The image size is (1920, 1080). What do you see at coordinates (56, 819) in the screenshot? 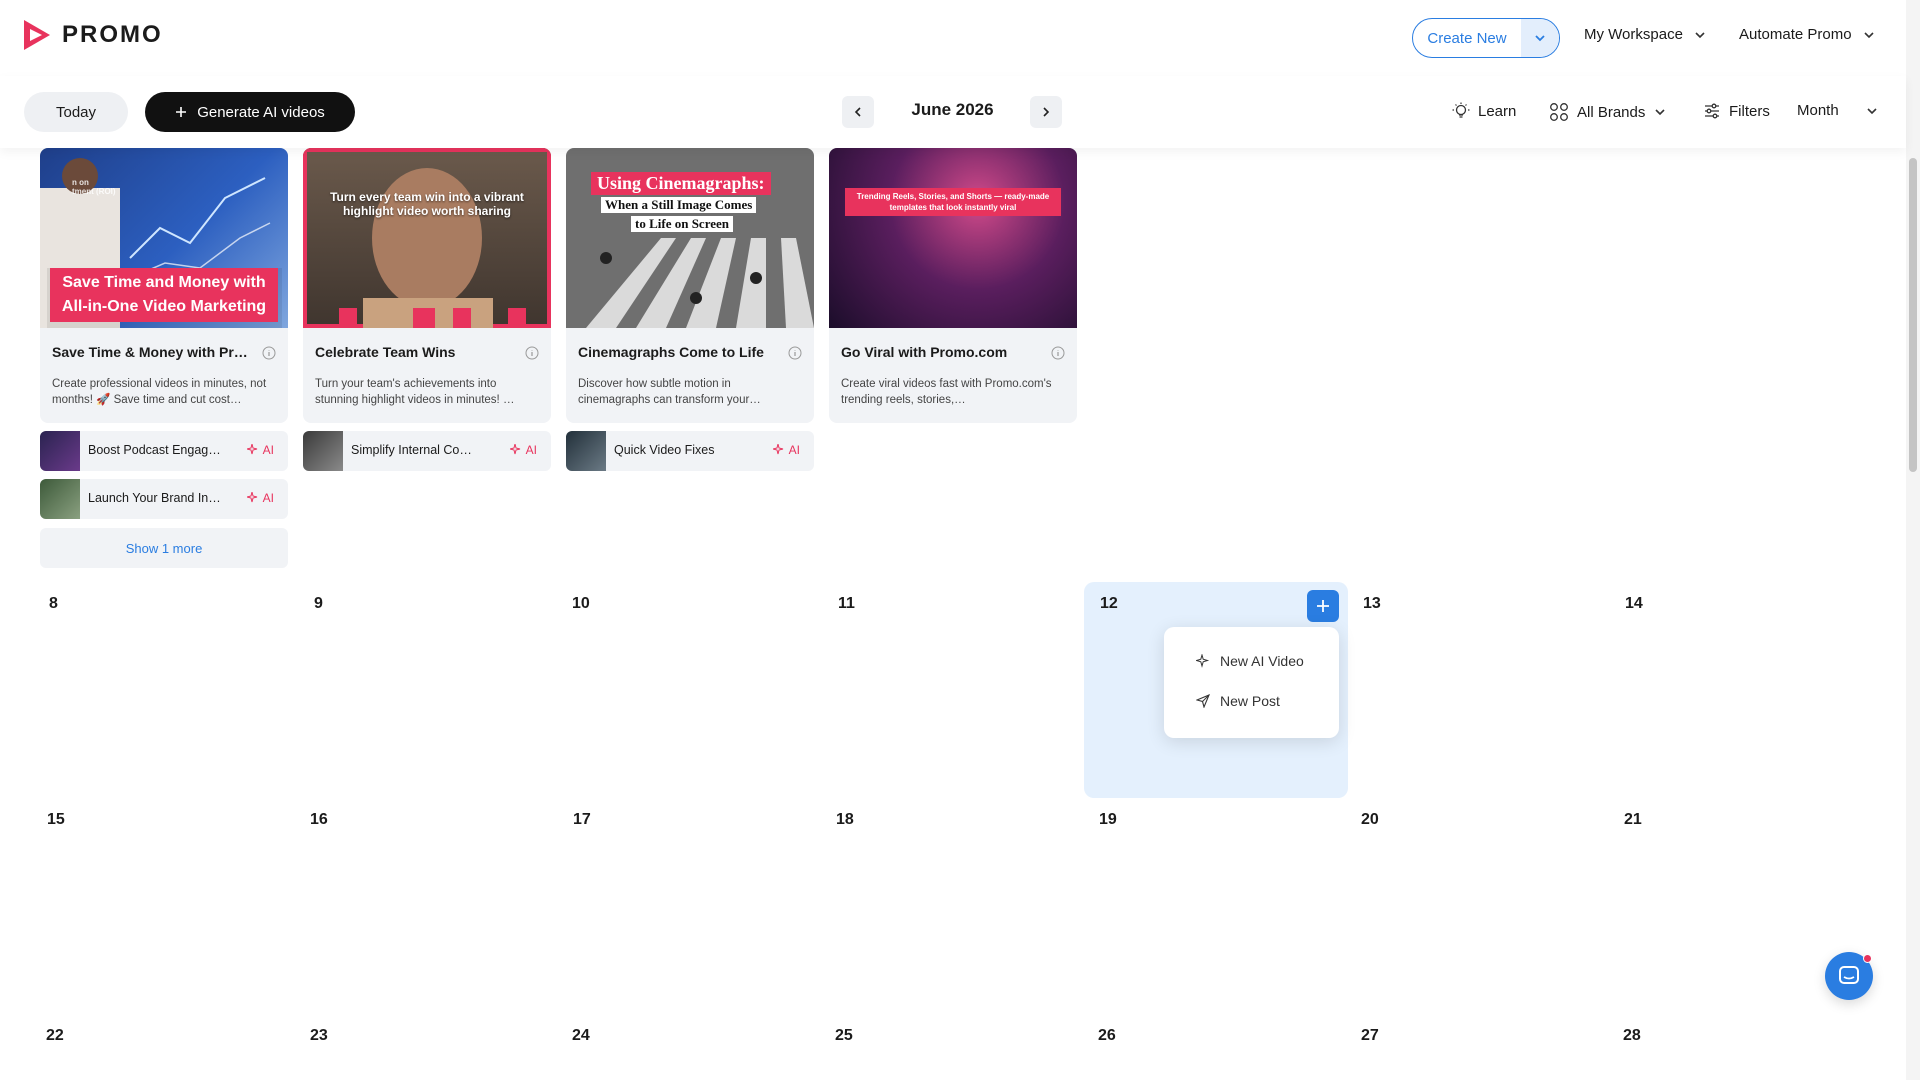
I see `day-number: 15` at bounding box center [56, 819].